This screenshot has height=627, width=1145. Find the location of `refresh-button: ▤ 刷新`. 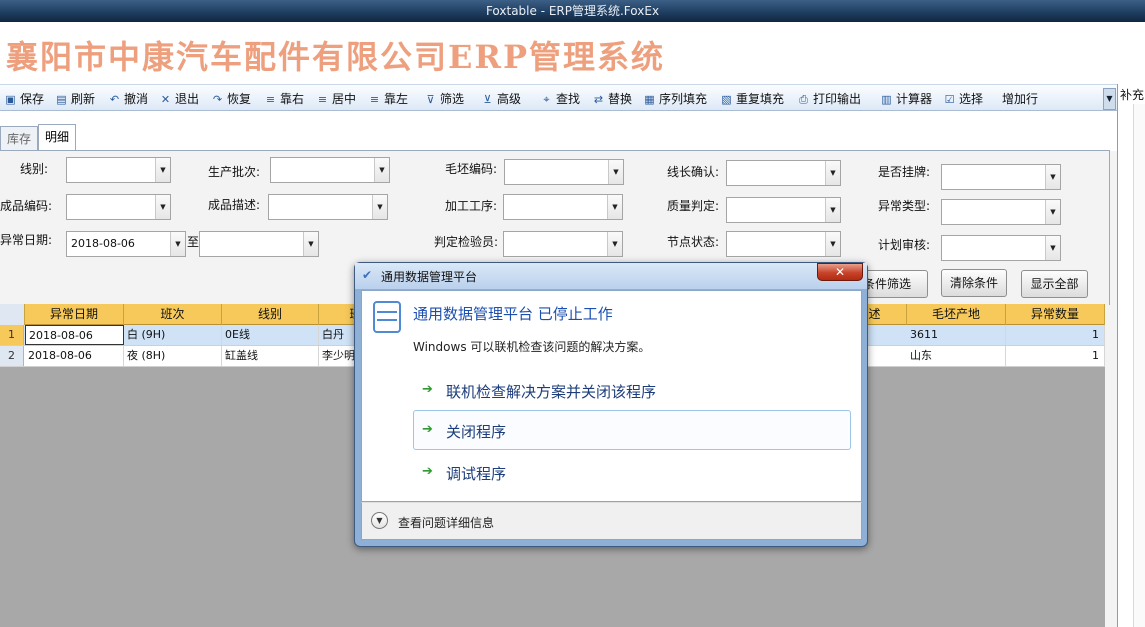

refresh-button: ▤ 刷新 is located at coordinates (75, 99).